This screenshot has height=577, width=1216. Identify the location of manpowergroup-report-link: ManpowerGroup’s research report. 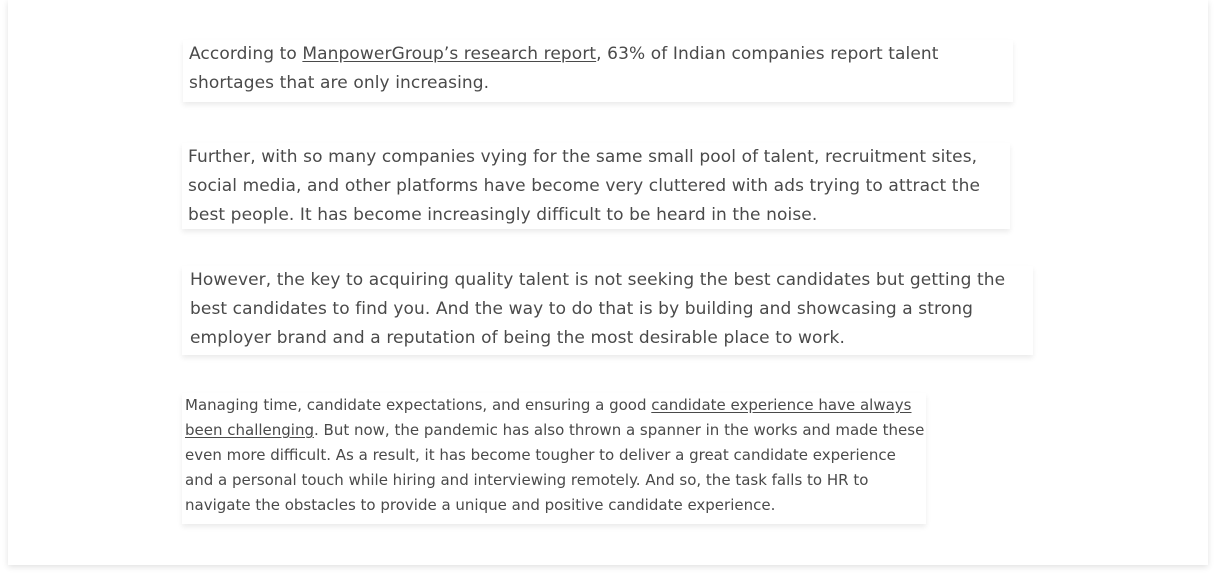
(449, 54).